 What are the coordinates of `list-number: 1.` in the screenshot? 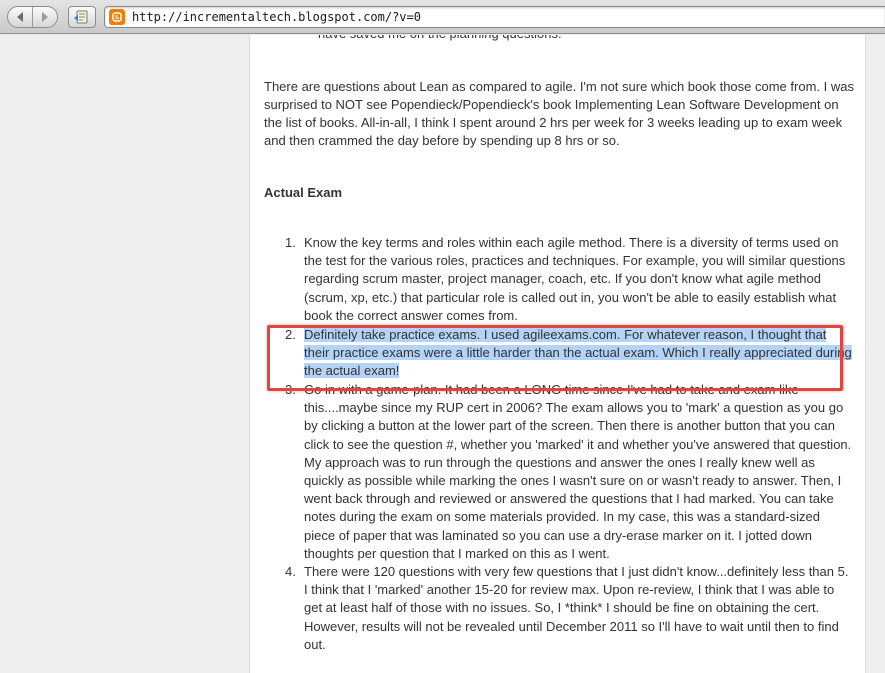 It's located at (290, 242).